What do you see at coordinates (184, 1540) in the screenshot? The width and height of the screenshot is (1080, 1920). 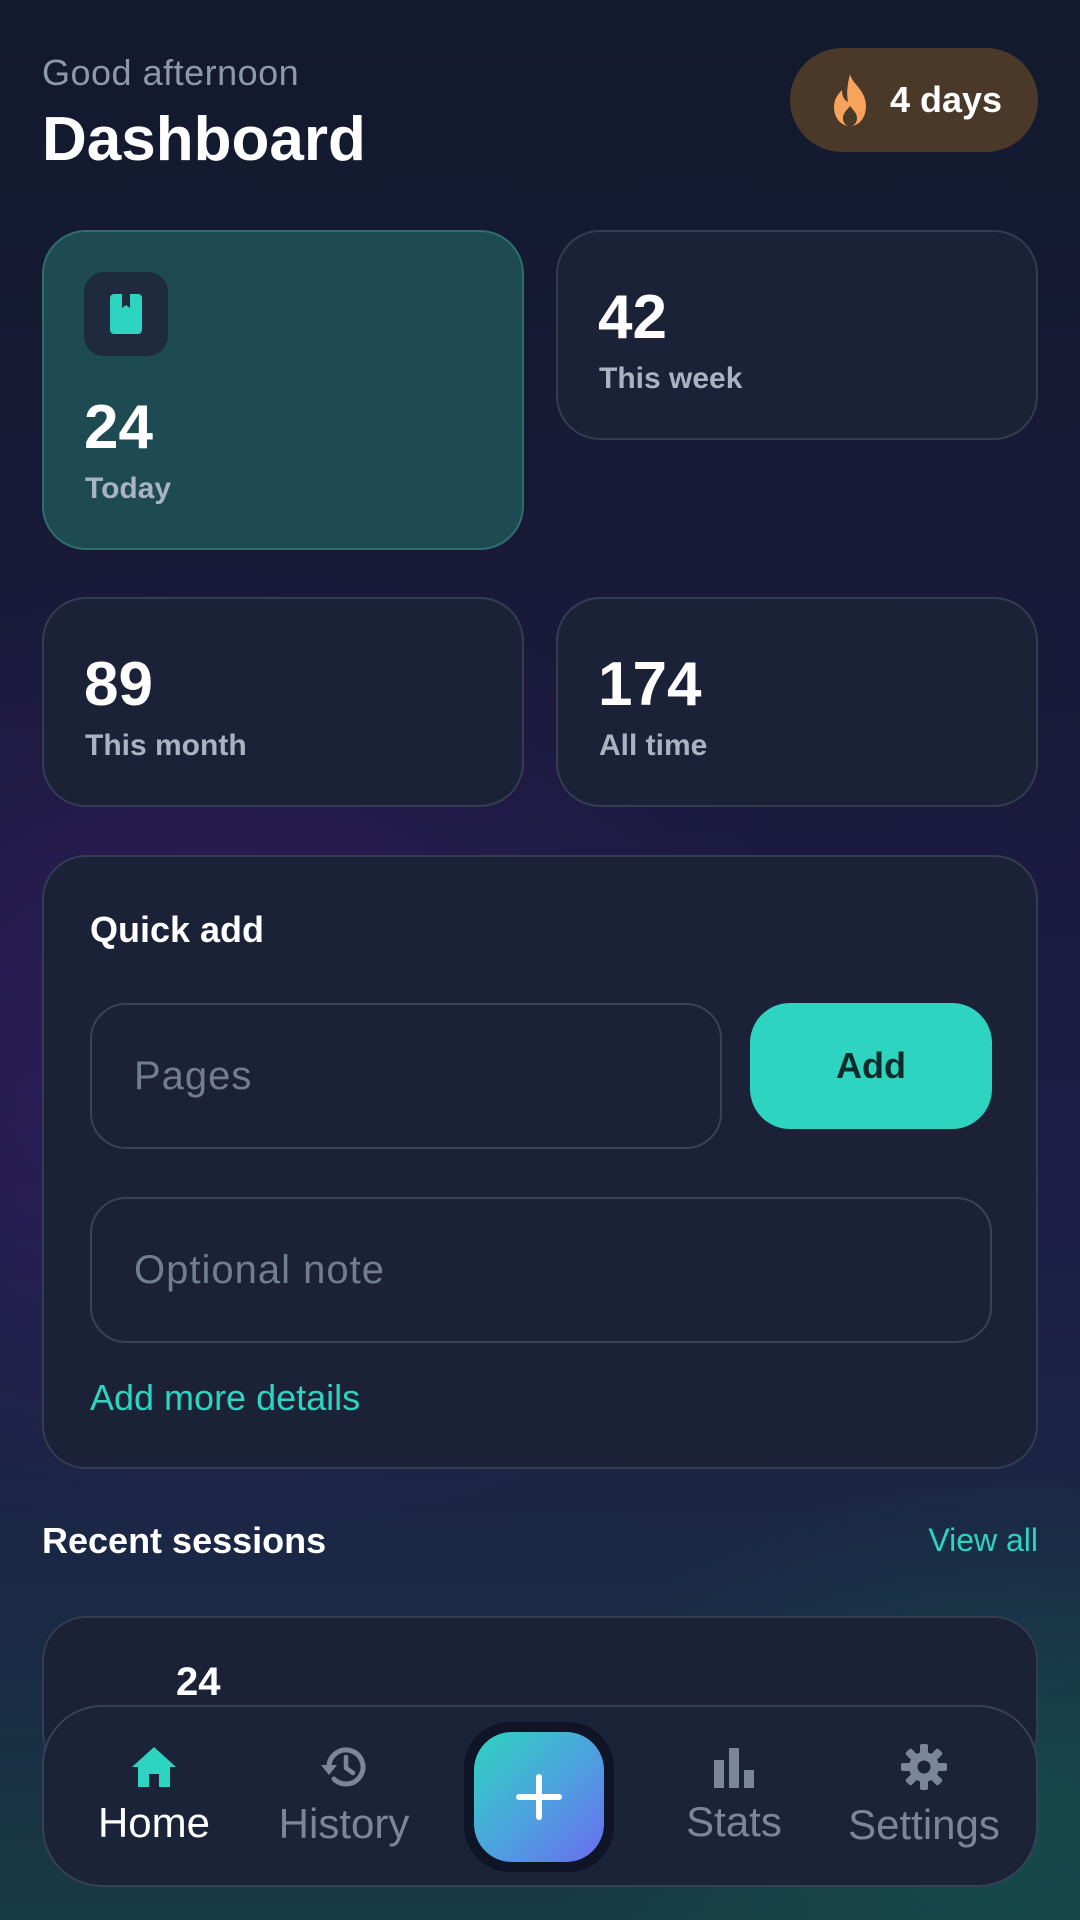 I see `recent-sessions-title: Recent sessions` at bounding box center [184, 1540].